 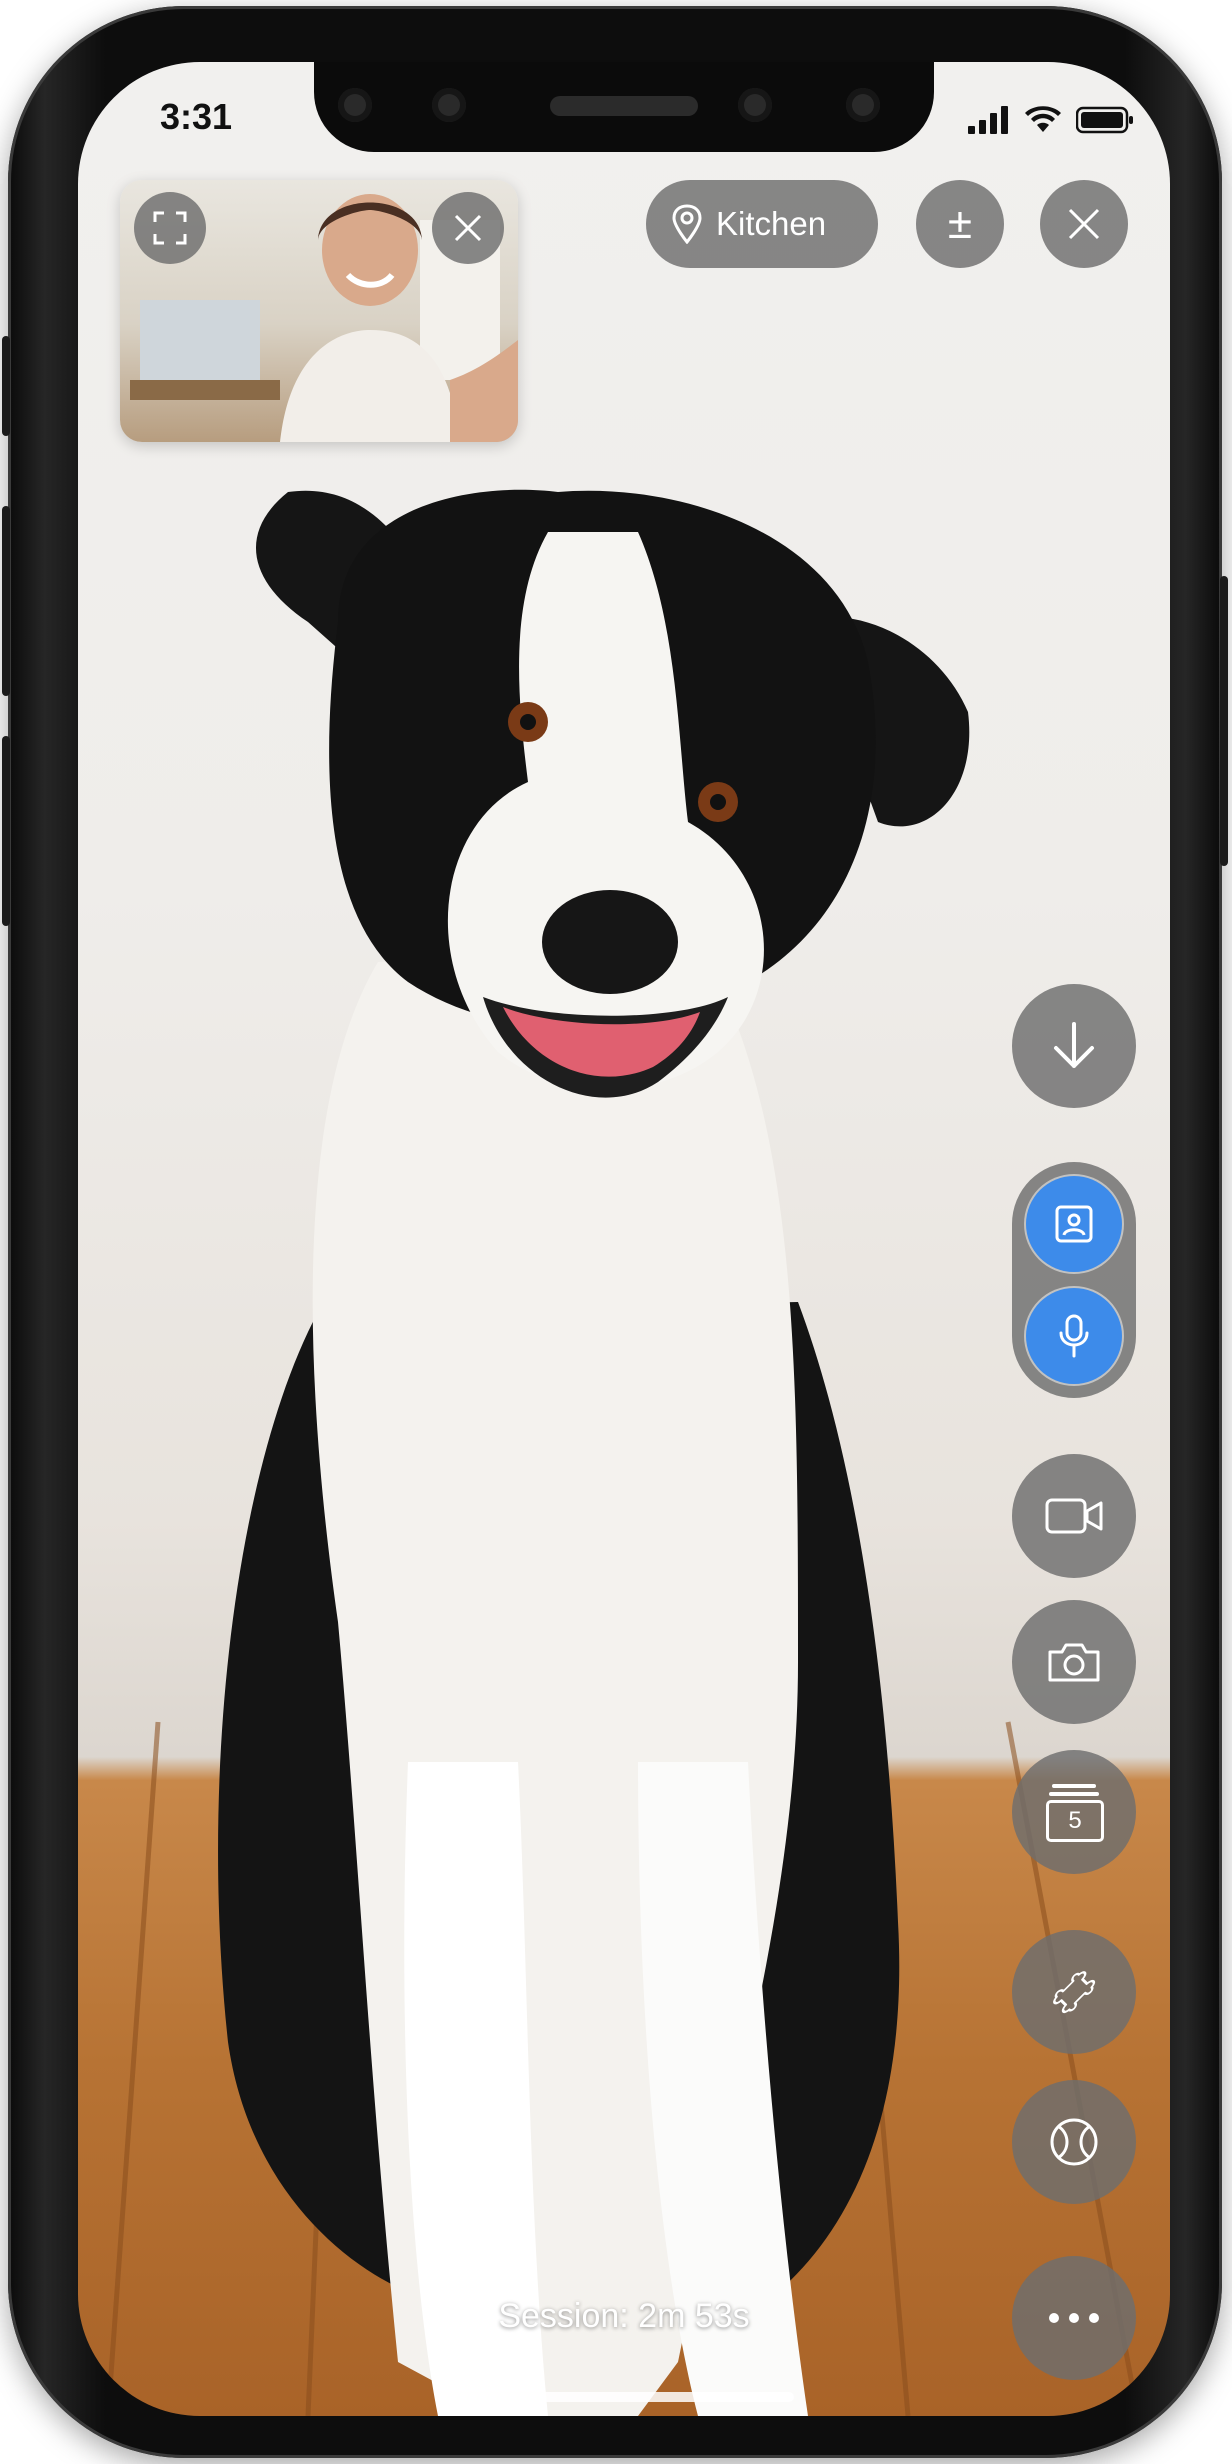 I want to click on notch, so click(x=624, y=107).